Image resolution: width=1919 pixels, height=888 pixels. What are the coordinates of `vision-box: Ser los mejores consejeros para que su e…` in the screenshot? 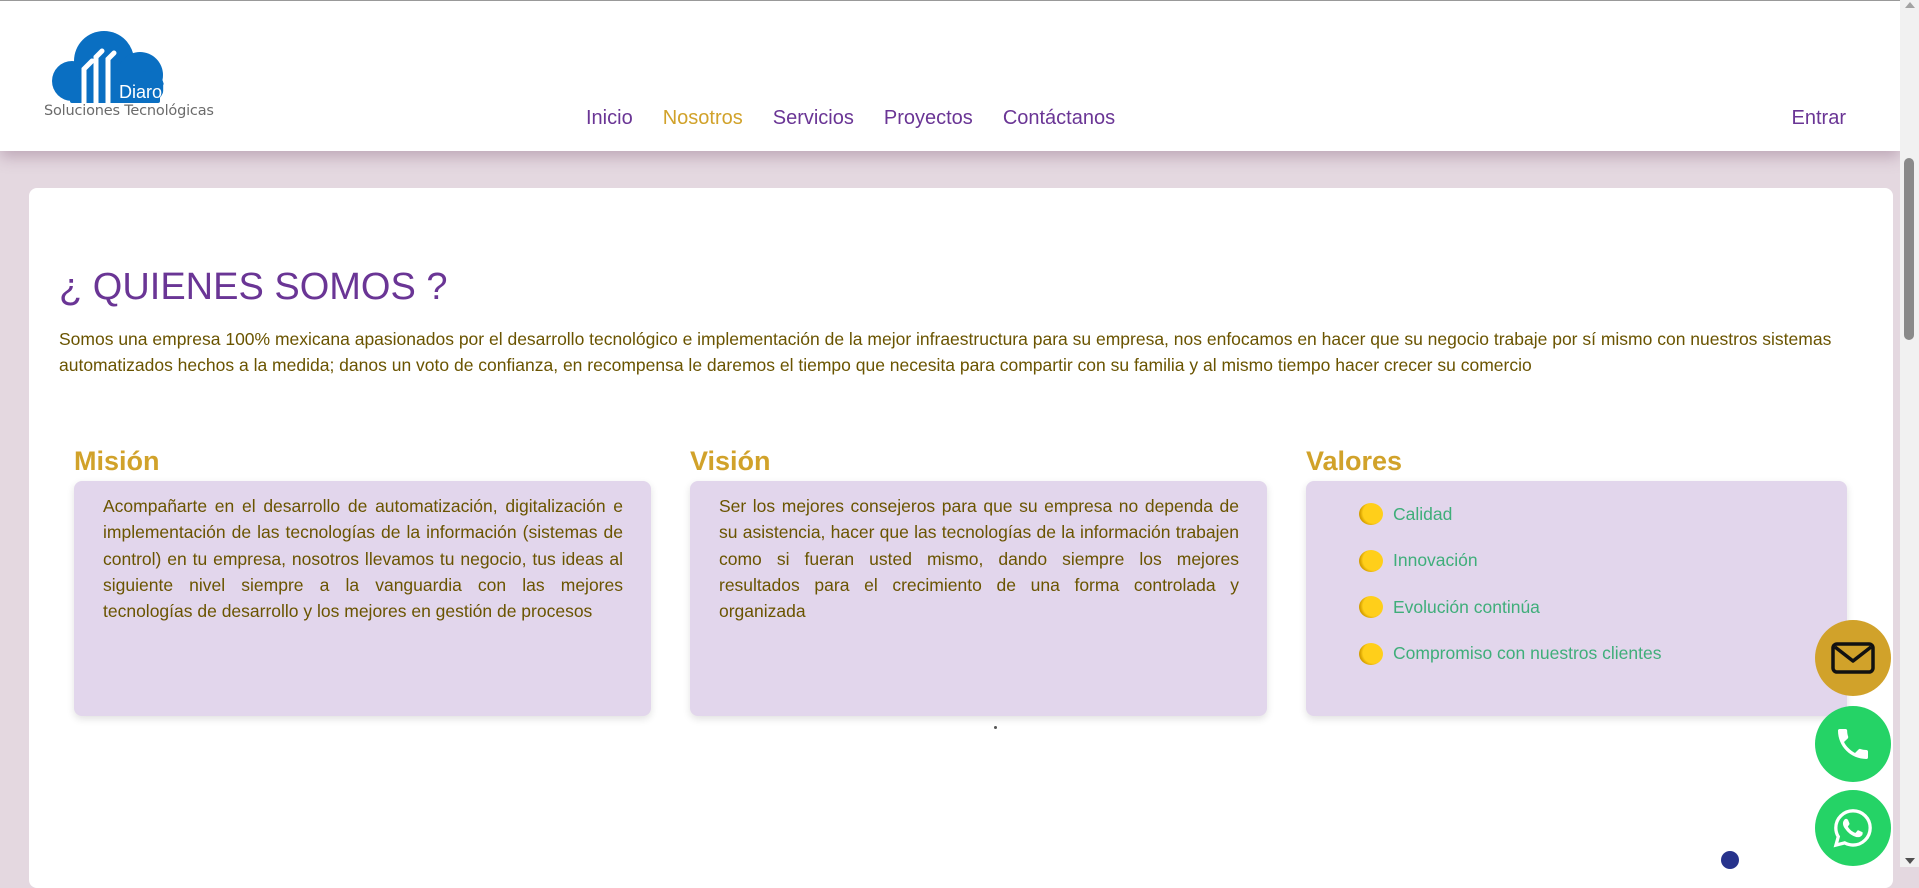 It's located at (978, 598).